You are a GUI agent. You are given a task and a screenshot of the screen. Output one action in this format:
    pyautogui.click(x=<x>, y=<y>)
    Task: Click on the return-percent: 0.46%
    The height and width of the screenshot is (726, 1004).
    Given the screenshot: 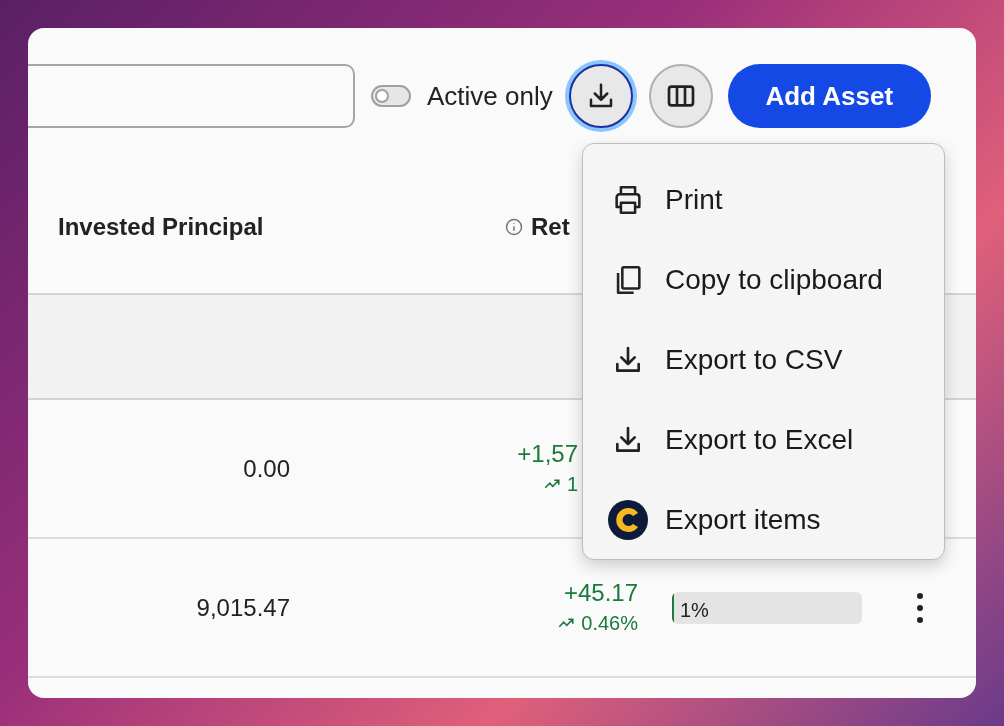 What is the action you would take?
    pyautogui.click(x=609, y=623)
    